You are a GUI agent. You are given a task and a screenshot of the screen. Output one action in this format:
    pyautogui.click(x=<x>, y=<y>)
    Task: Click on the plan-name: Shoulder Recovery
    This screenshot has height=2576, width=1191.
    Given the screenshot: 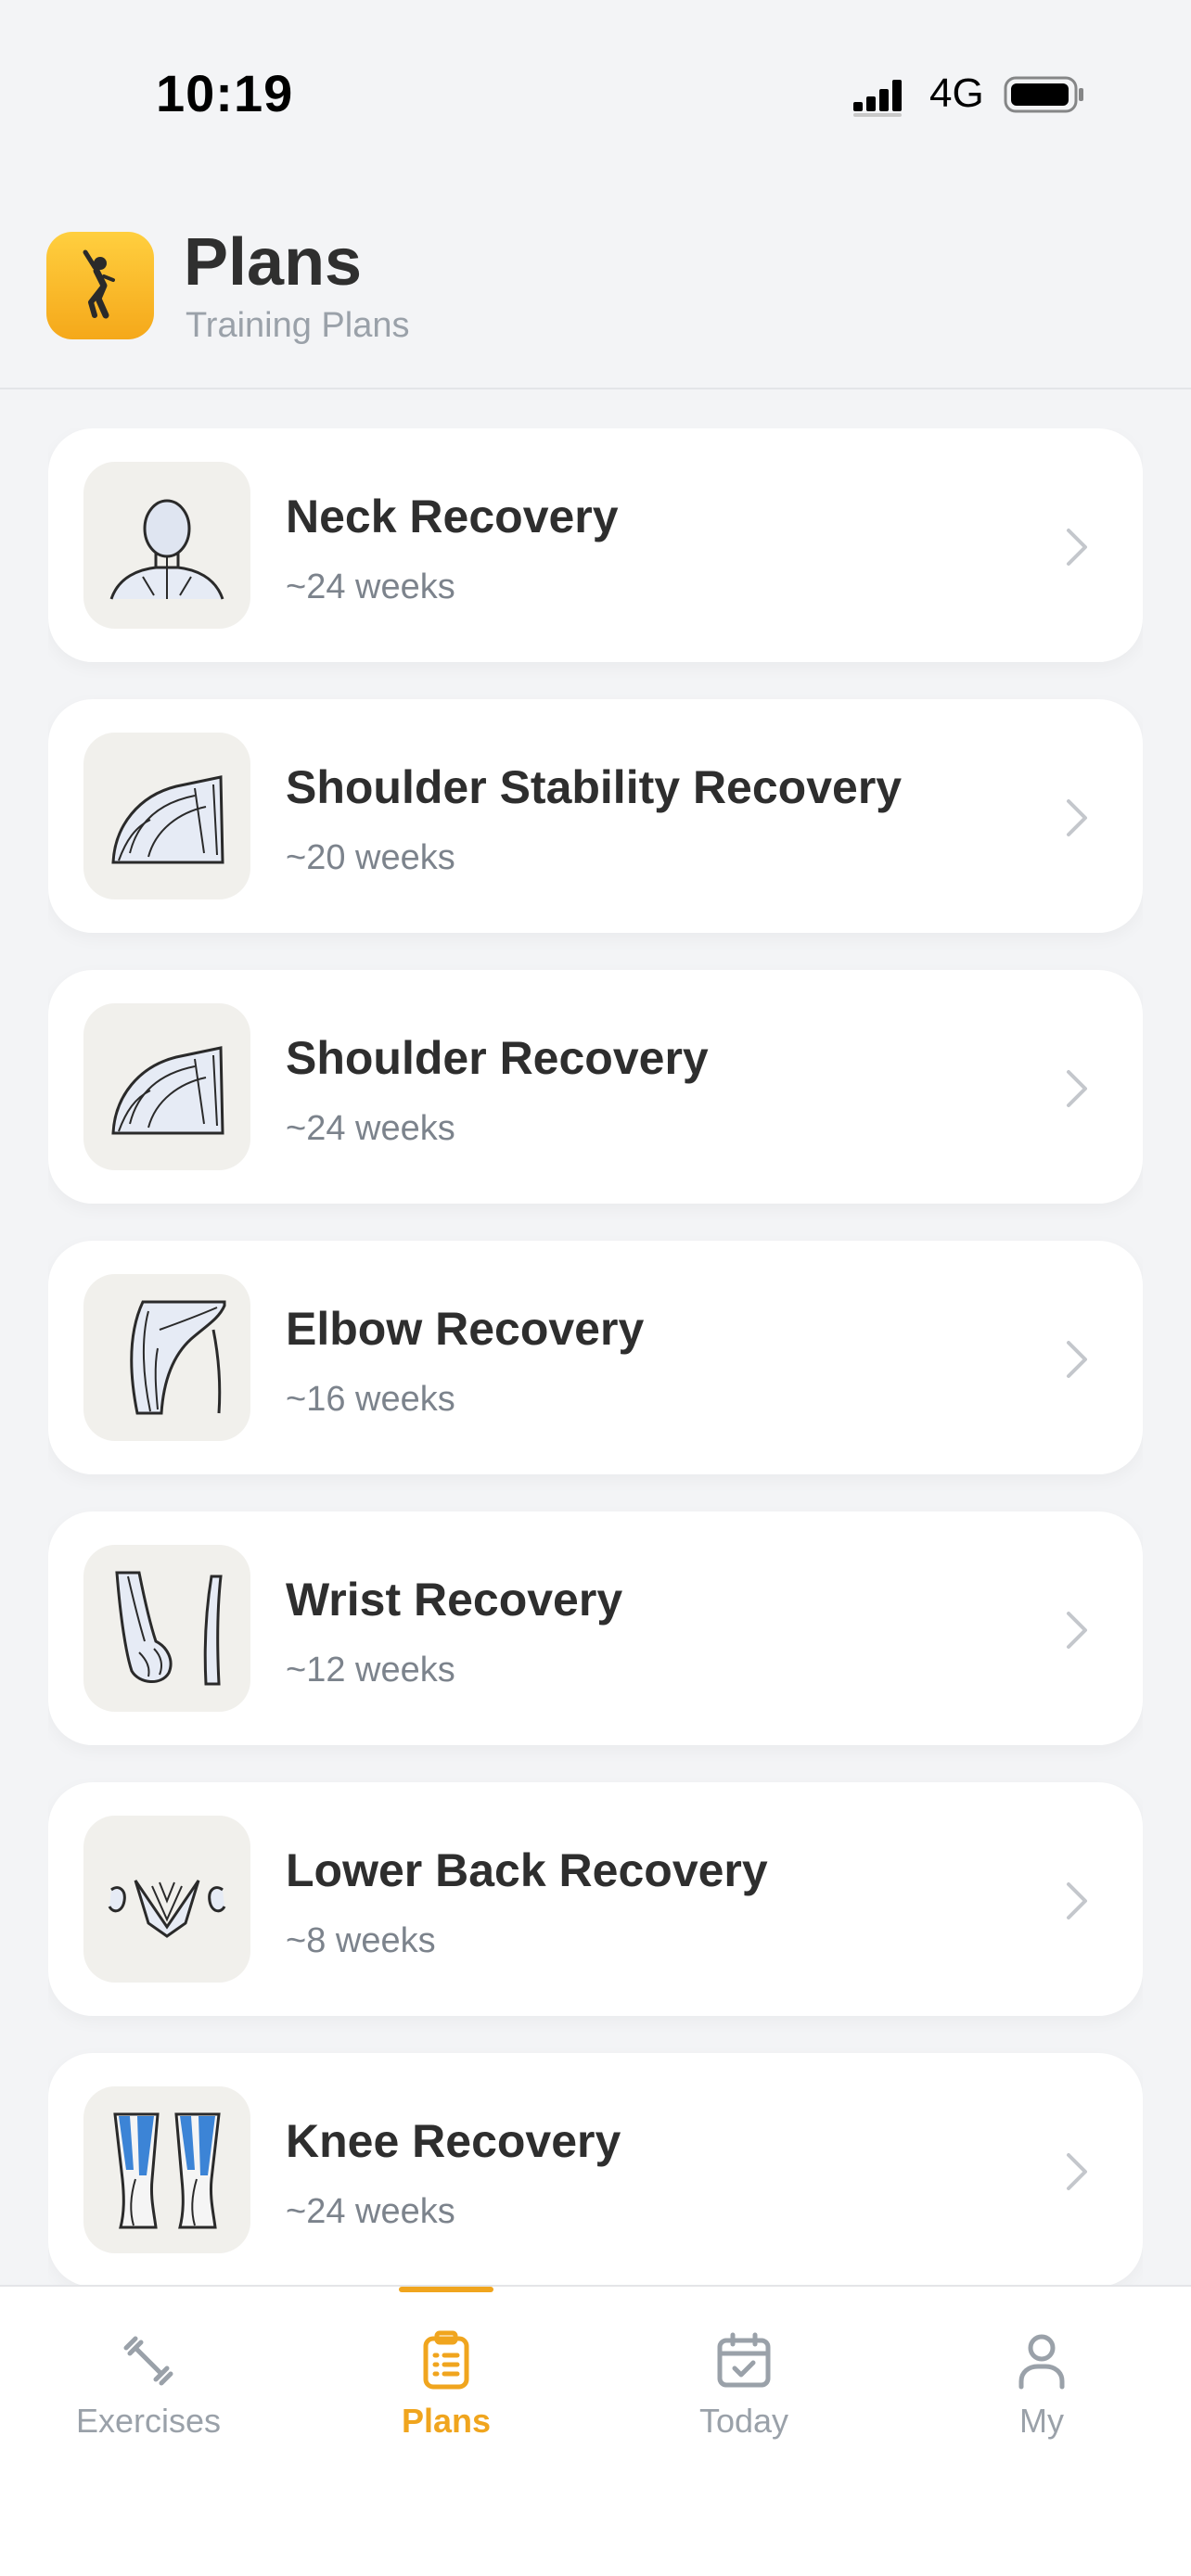 What is the action you would take?
    pyautogui.click(x=497, y=1058)
    